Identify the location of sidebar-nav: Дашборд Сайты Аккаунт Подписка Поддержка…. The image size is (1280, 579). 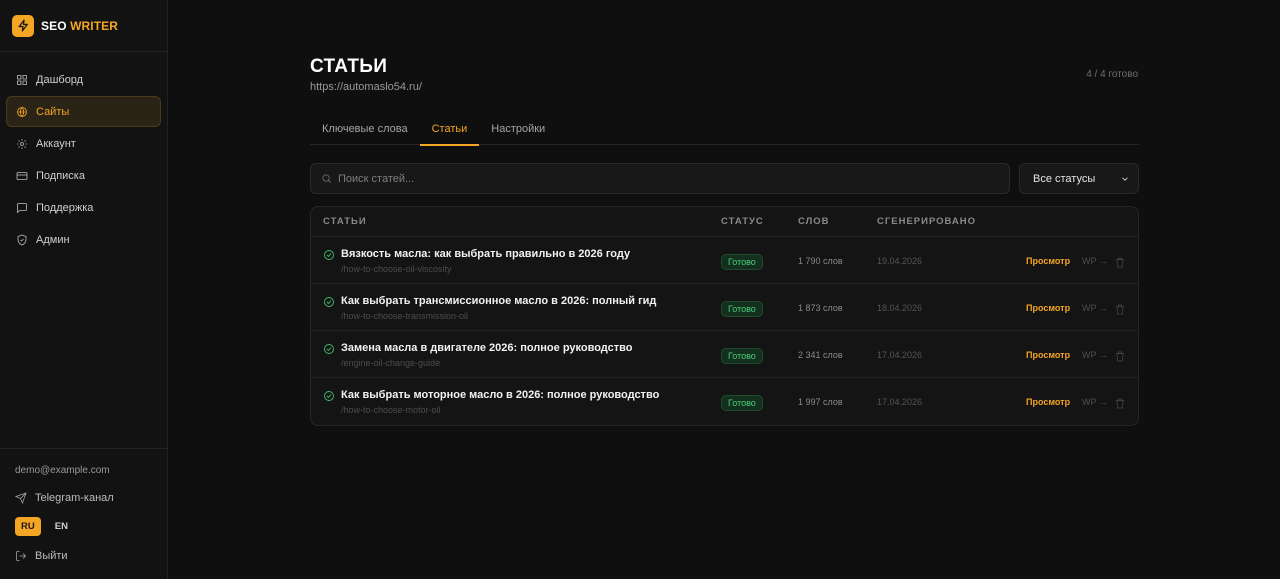
(83, 153).